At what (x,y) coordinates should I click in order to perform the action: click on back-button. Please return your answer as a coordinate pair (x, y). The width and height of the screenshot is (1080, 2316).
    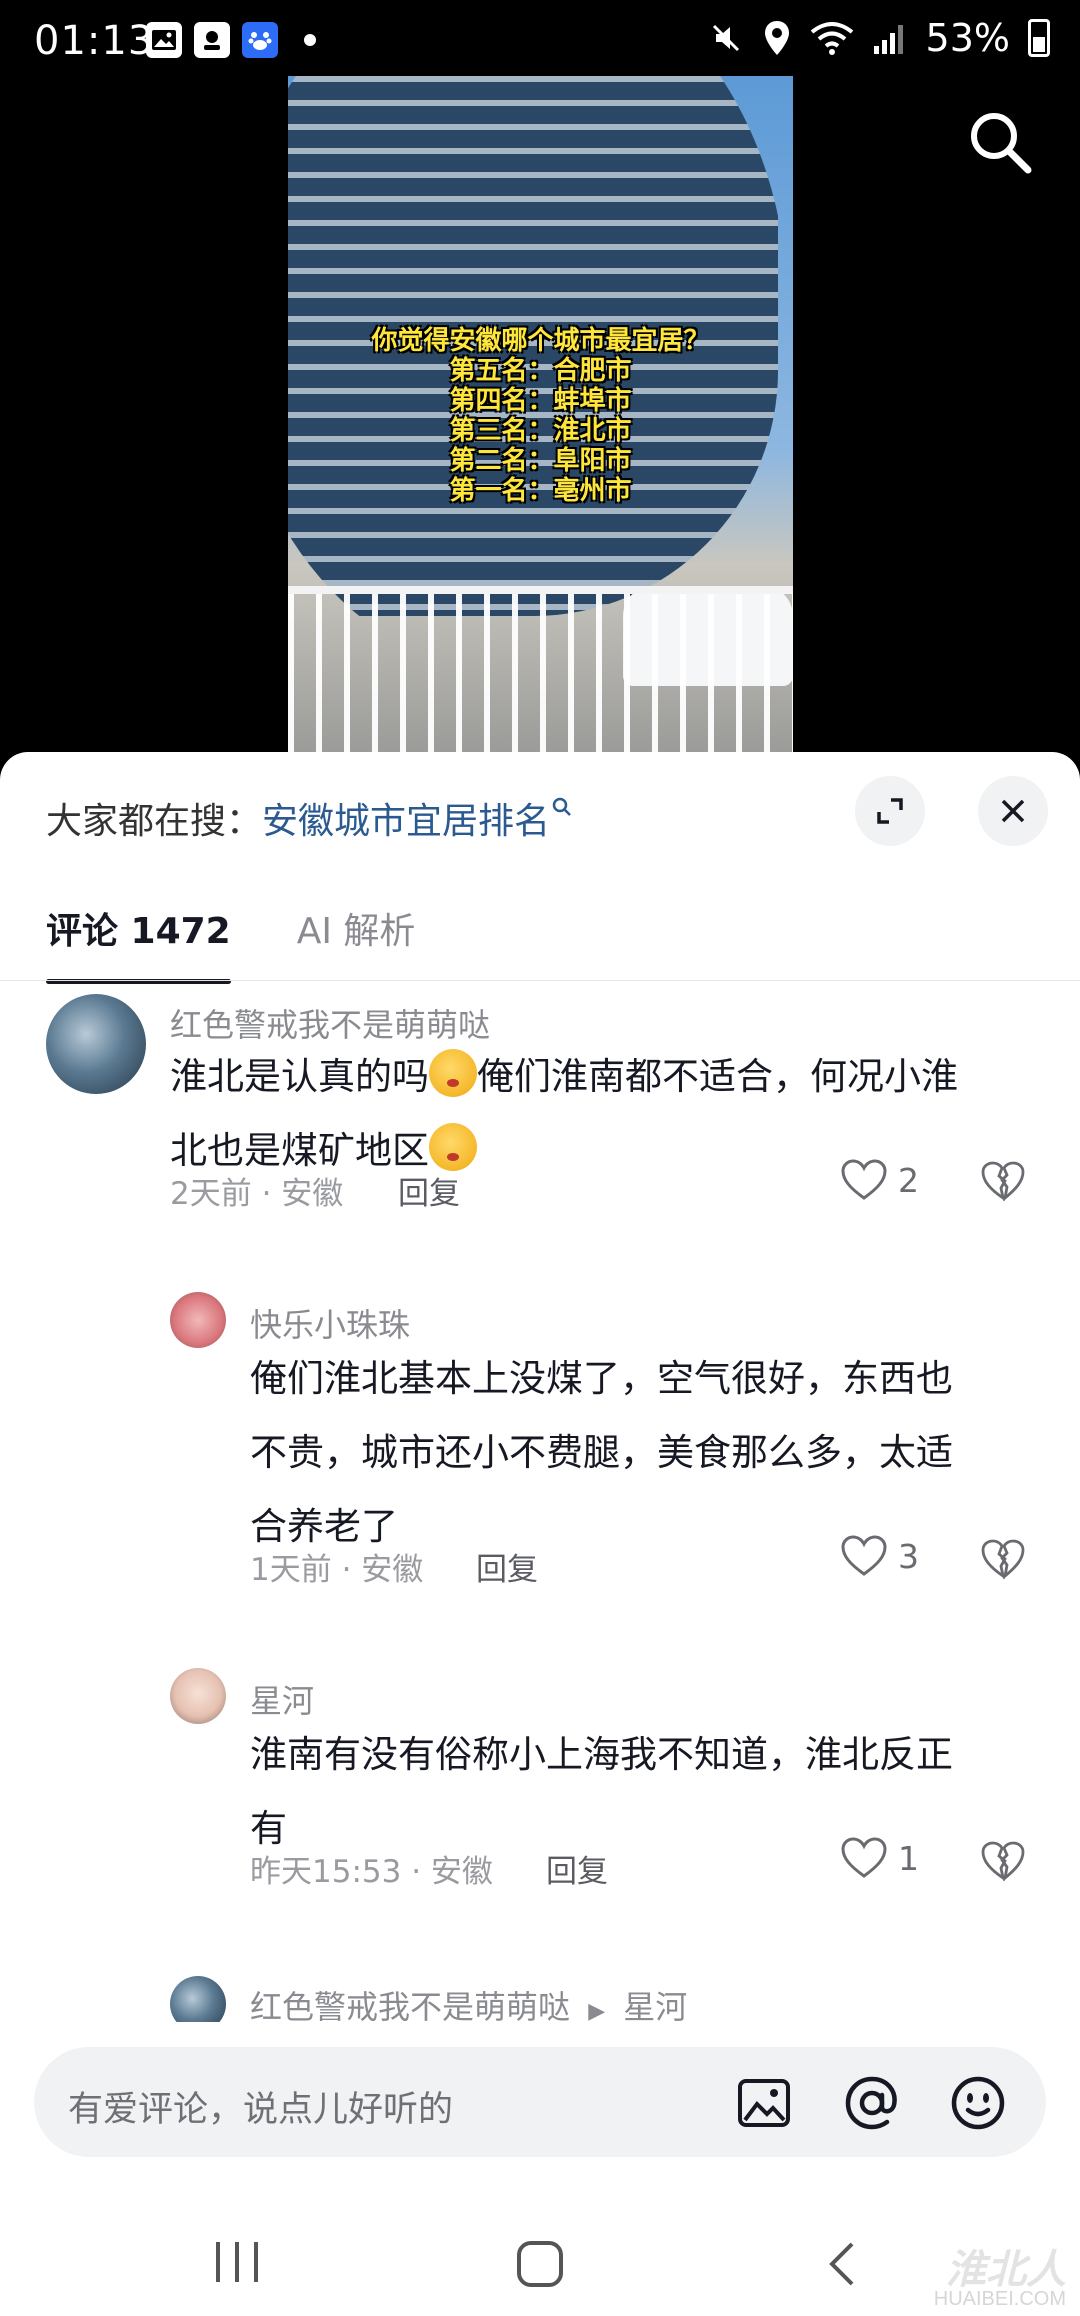
    Looking at the image, I should click on (841, 2266).